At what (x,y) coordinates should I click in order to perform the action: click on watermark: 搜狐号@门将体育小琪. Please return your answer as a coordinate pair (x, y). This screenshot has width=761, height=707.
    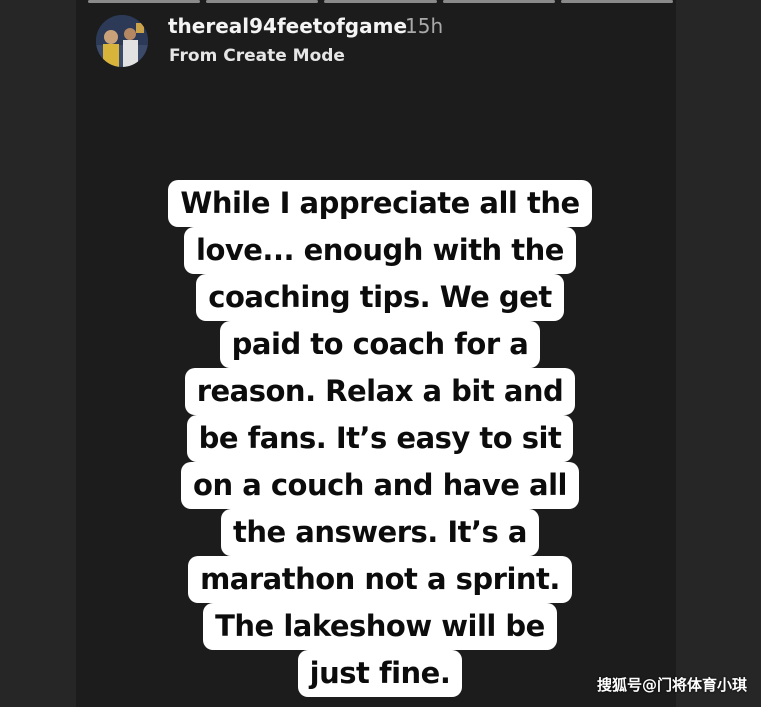
    Looking at the image, I should click on (671, 685).